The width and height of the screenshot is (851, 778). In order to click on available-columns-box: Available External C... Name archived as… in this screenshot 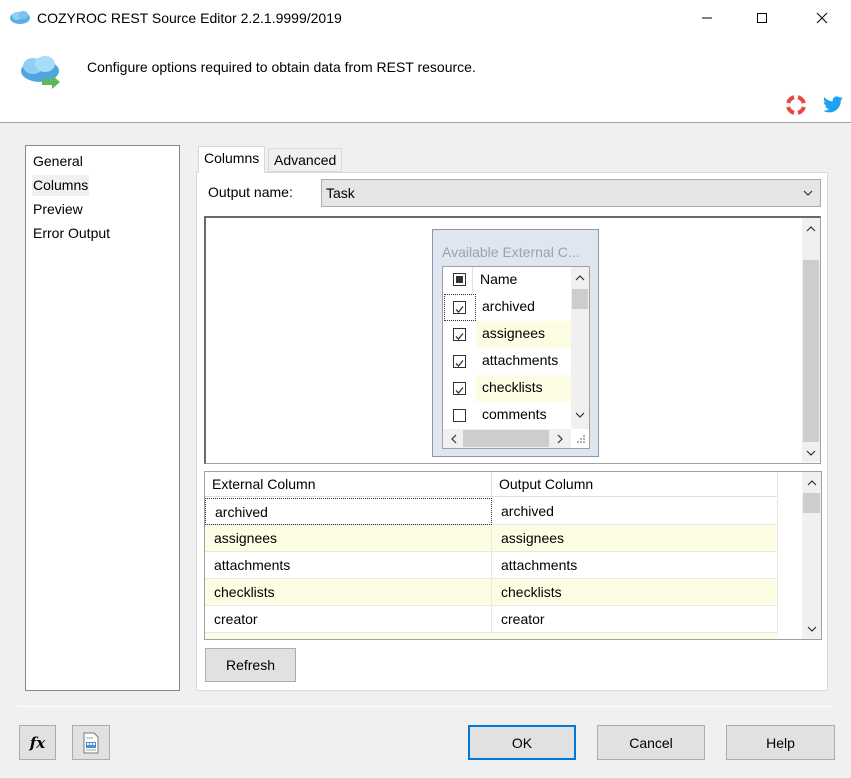, I will do `click(515, 343)`.